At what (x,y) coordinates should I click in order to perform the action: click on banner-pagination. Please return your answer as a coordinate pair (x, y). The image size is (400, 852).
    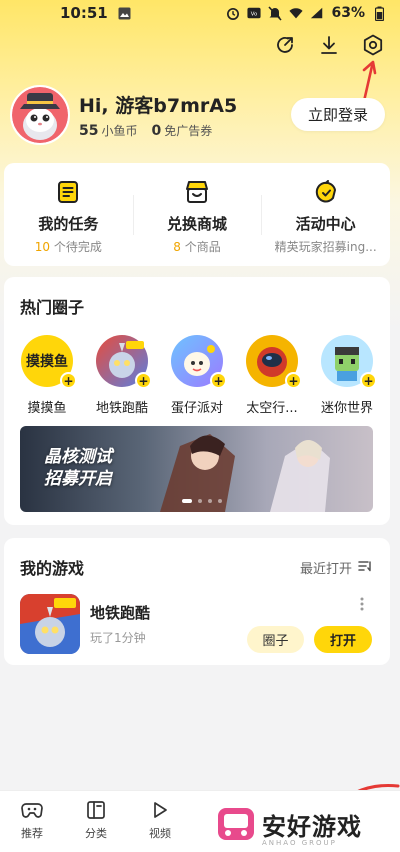
    Looking at the image, I should click on (202, 501).